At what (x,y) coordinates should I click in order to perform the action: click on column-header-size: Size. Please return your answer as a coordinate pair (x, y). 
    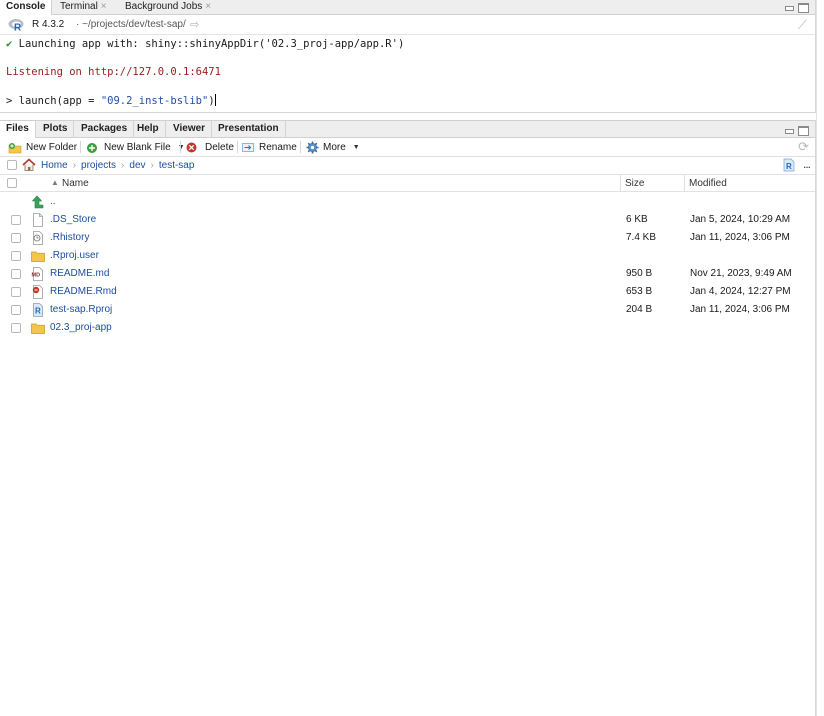
    Looking at the image, I should click on (634, 183).